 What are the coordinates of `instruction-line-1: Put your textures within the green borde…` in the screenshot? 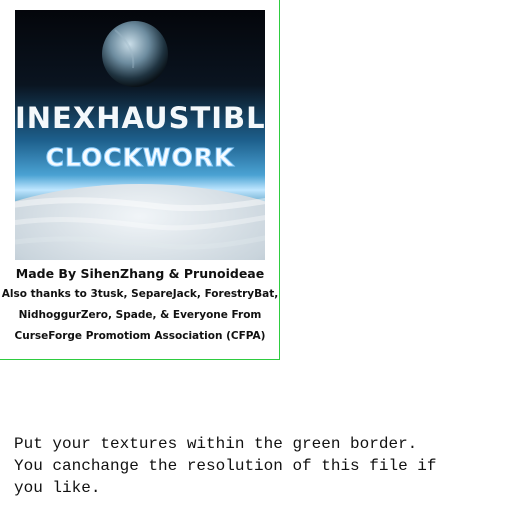 It's located at (216, 444).